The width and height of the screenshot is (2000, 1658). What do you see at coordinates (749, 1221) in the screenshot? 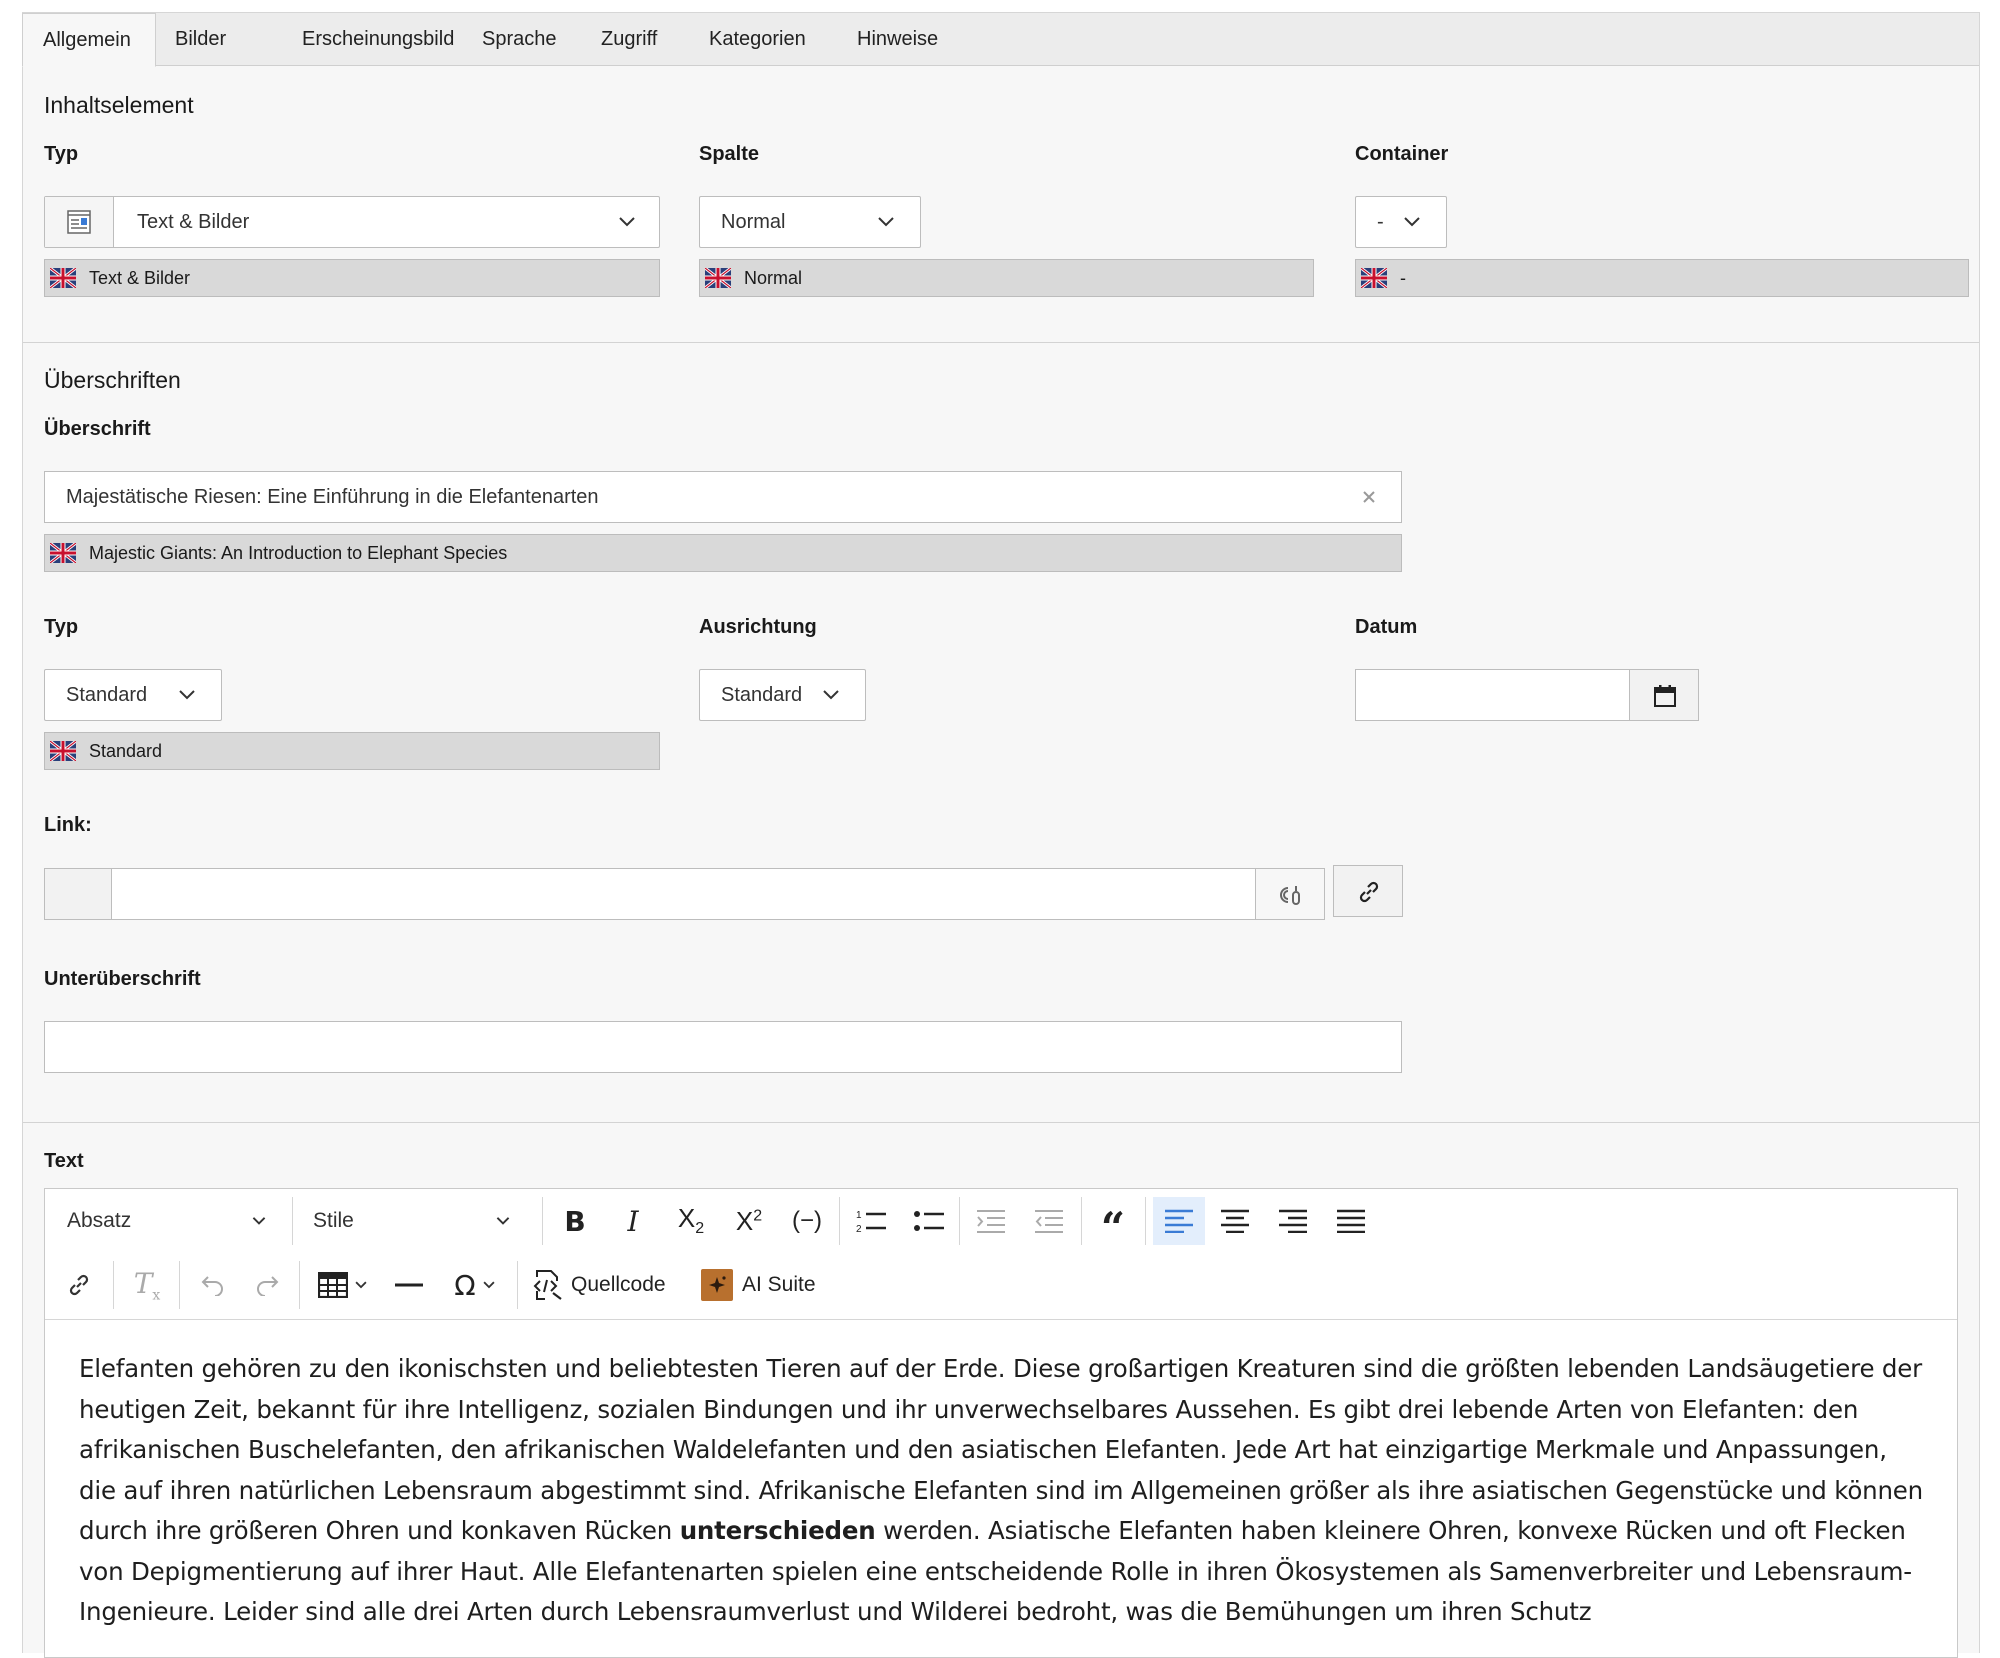
I see `superscript-button: X2` at bounding box center [749, 1221].